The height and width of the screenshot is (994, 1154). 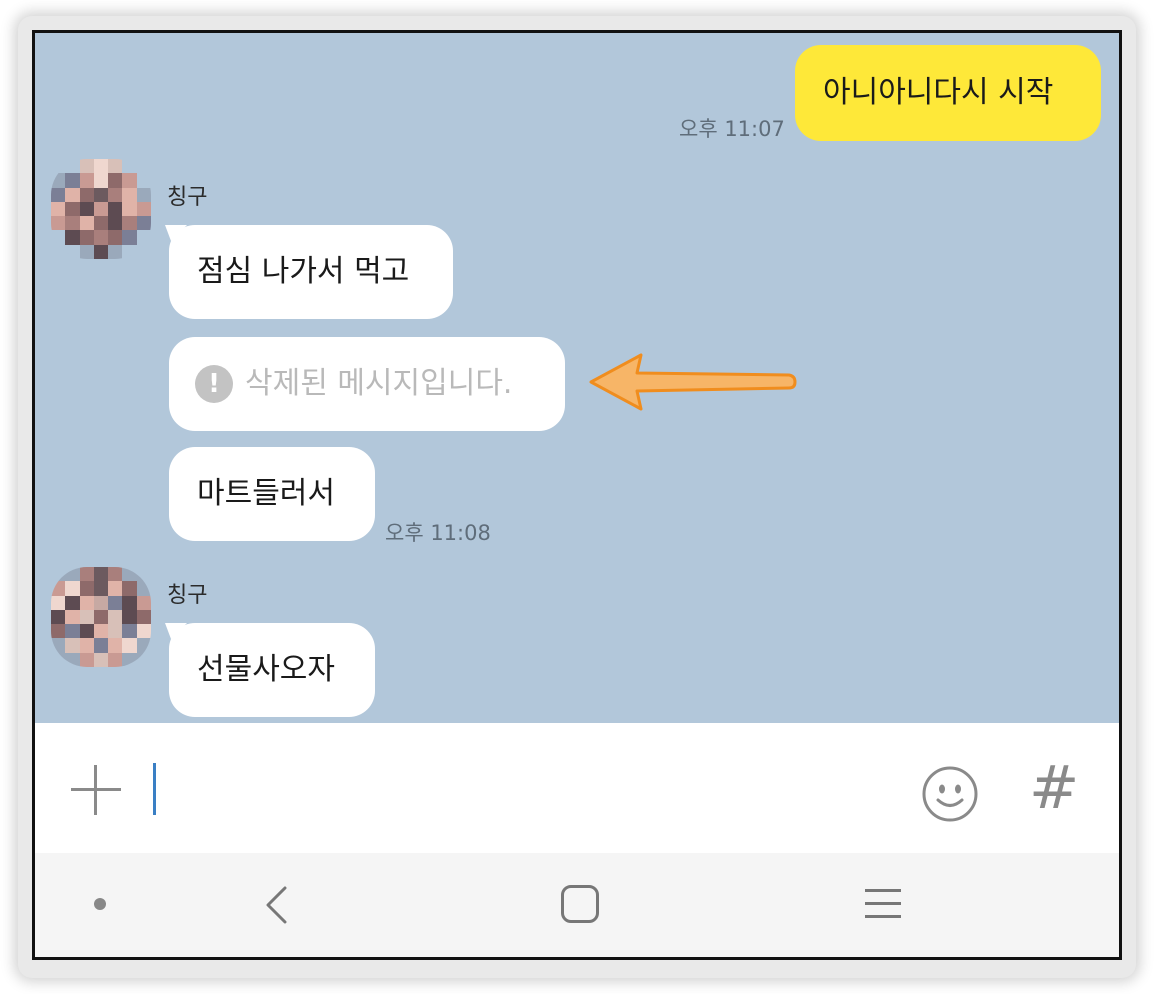 What do you see at coordinates (732, 129) in the screenshot?
I see `message-timestamp: 오후 11:07` at bounding box center [732, 129].